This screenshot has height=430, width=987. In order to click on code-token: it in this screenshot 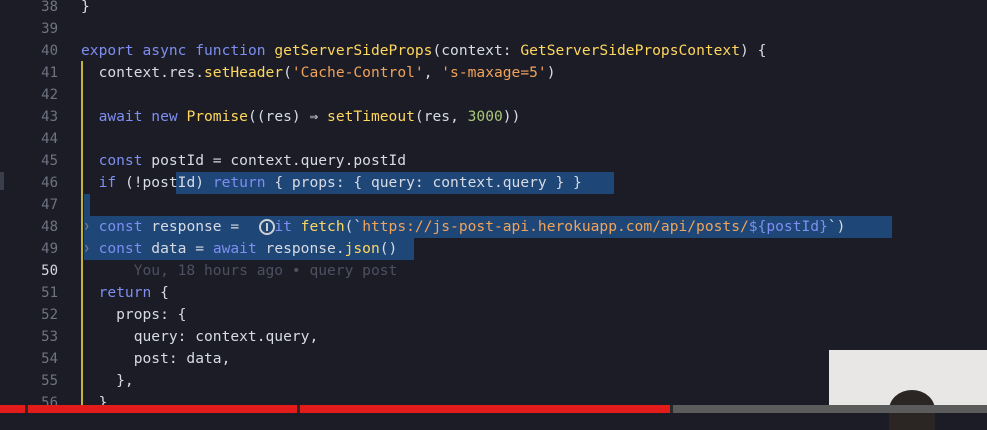, I will do `click(287, 226)`.